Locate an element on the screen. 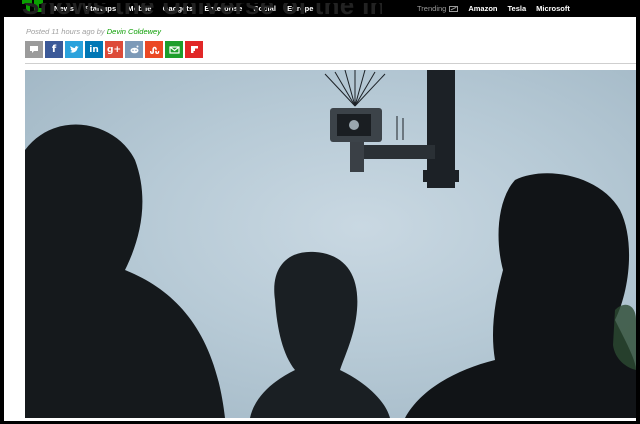 The image size is (640, 424). trending-tesla: Tesla is located at coordinates (517, 8).